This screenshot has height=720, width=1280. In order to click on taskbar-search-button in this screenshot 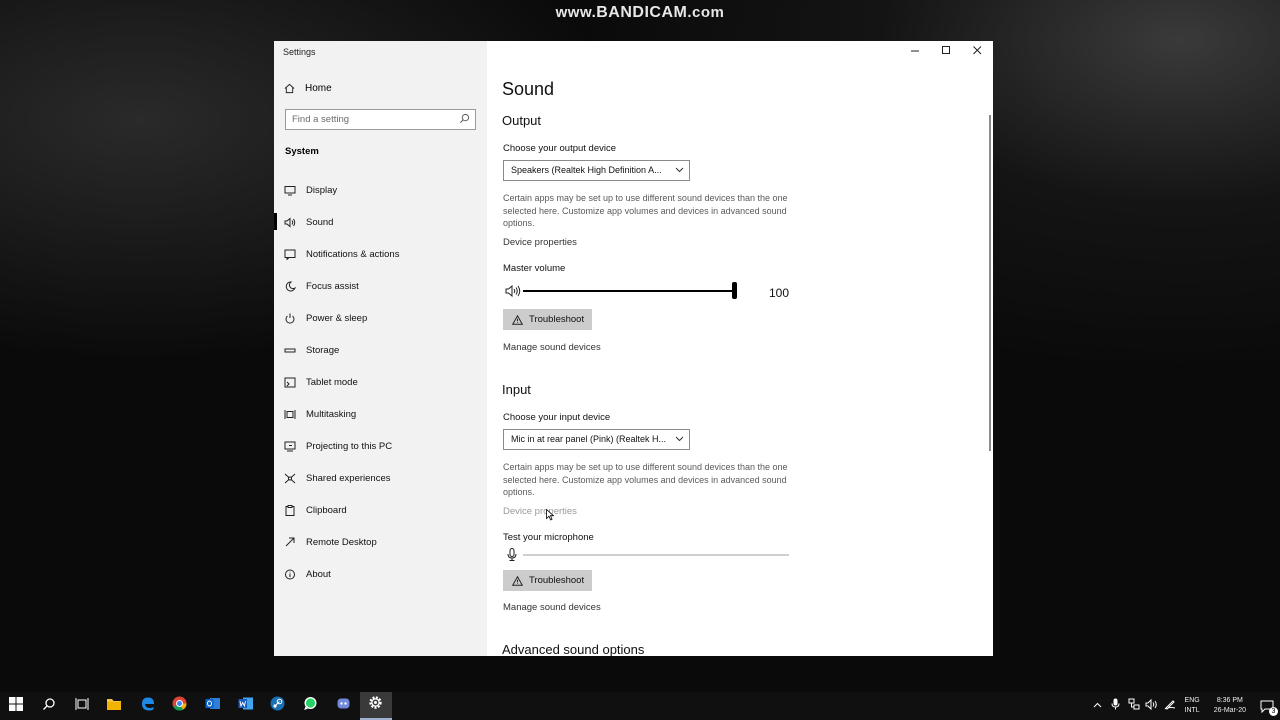, I will do `click(49, 706)`.